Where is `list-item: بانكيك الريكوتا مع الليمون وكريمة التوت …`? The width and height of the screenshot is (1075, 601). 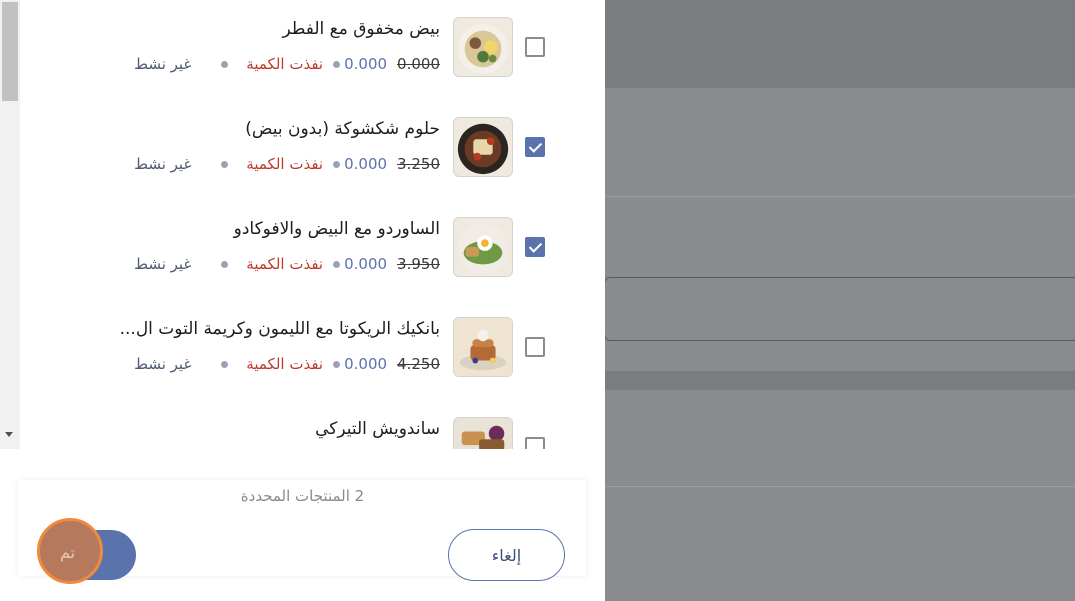 list-item: بانكيك الريكوتا مع الليمون وكريمة التوت … is located at coordinates (312, 350).